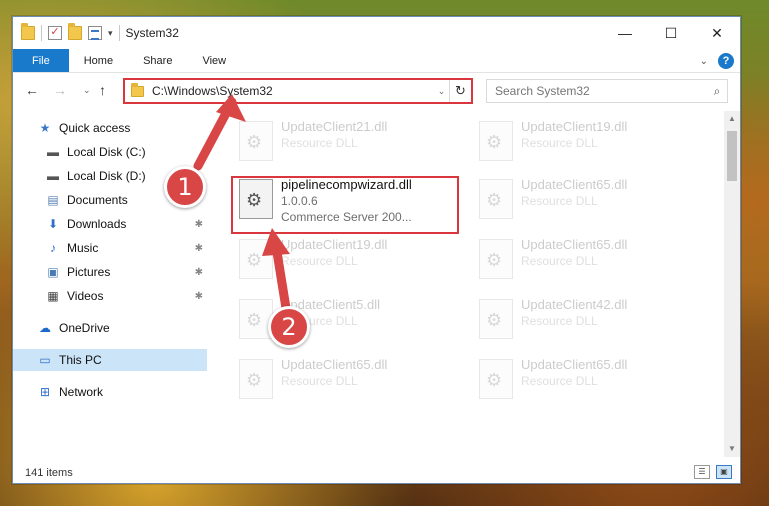 This screenshot has width=769, height=506. What do you see at coordinates (717, 91) in the screenshot?
I see `search-icon: ⌕` at bounding box center [717, 91].